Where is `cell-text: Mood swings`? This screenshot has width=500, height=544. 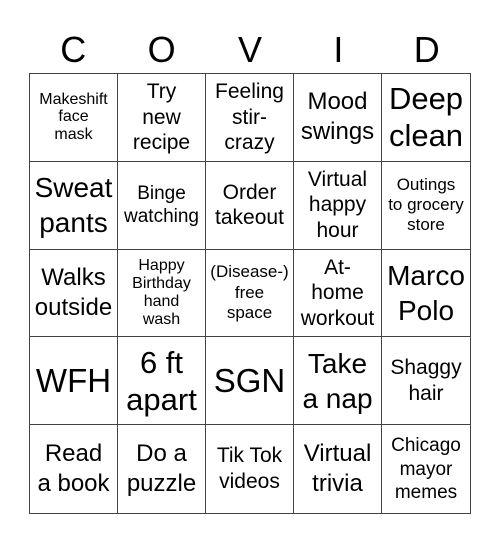
cell-text: Mood swings is located at coordinates (337, 117).